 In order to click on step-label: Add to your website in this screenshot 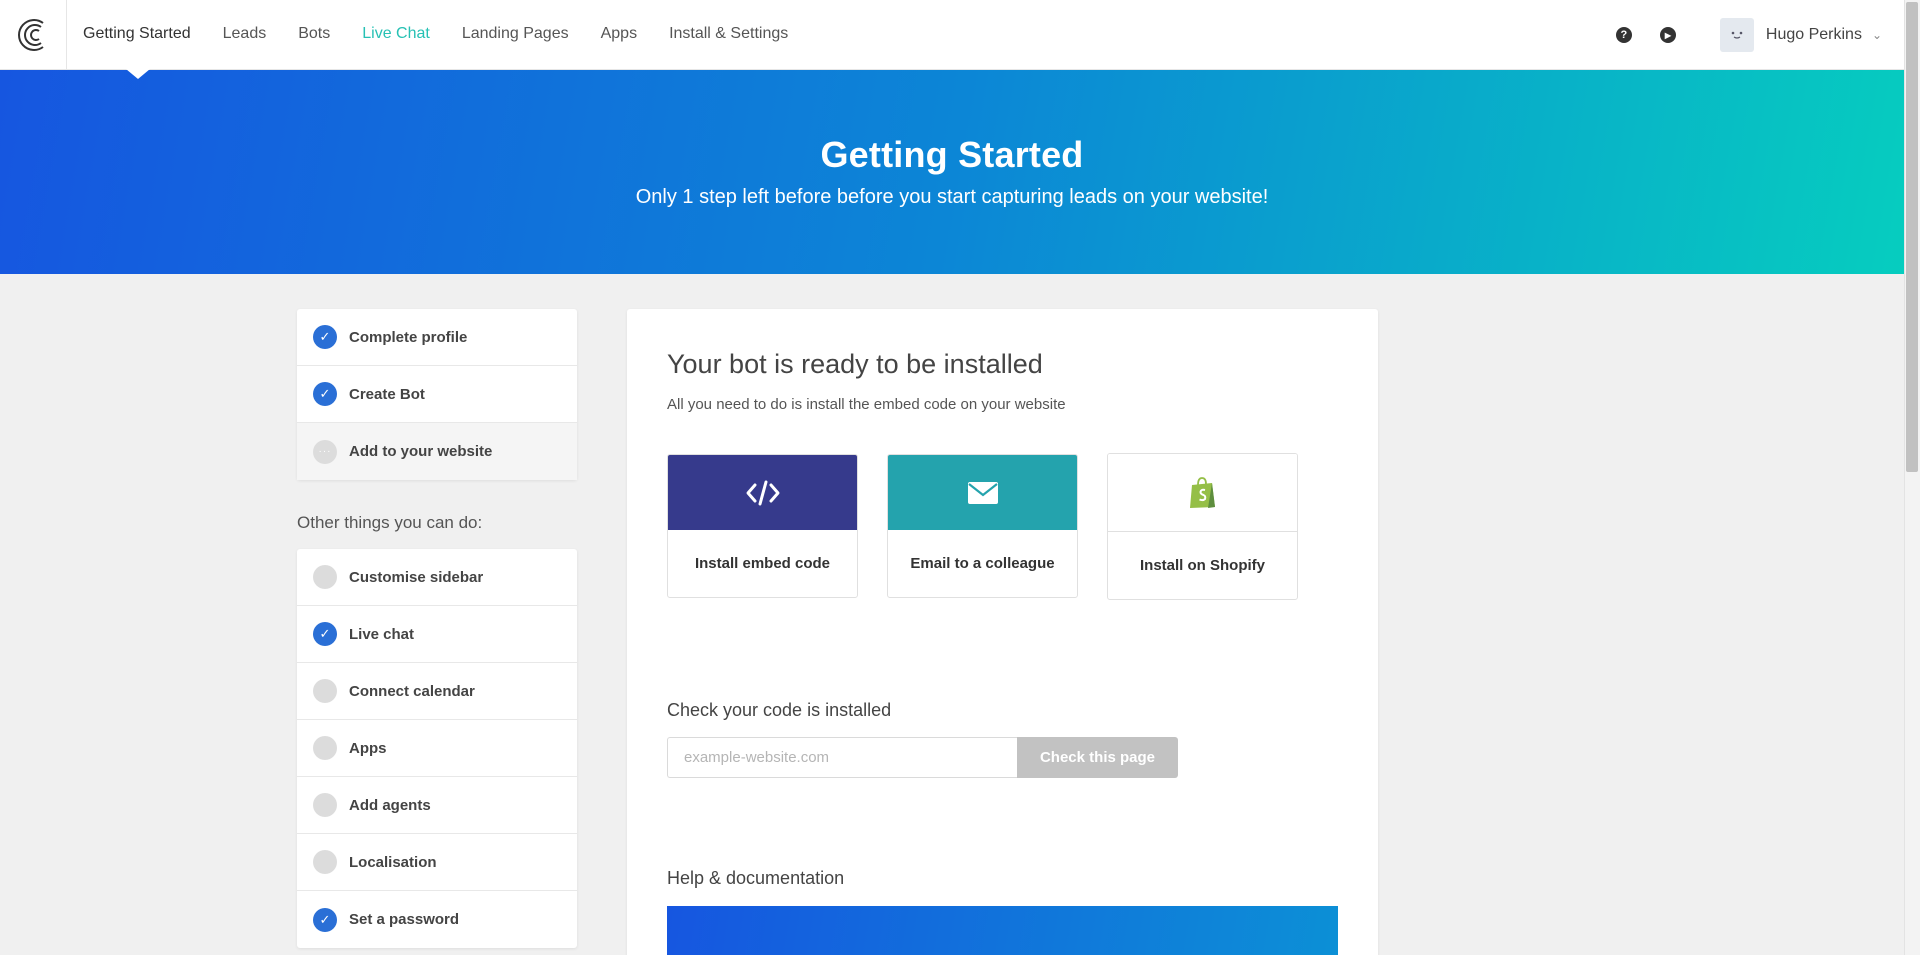, I will do `click(421, 451)`.